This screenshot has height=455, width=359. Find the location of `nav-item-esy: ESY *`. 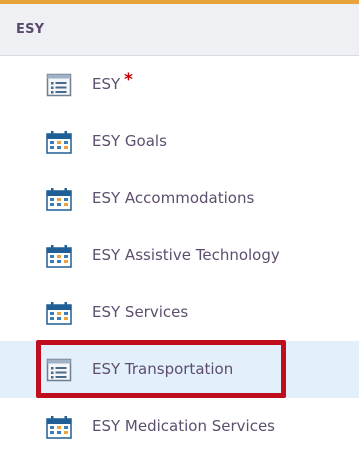

nav-item-esy: ESY * is located at coordinates (179, 84).